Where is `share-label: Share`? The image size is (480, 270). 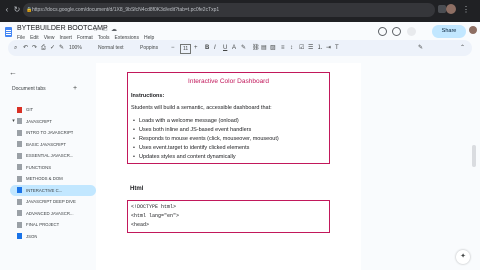
share-label: Share is located at coordinates (449, 31).